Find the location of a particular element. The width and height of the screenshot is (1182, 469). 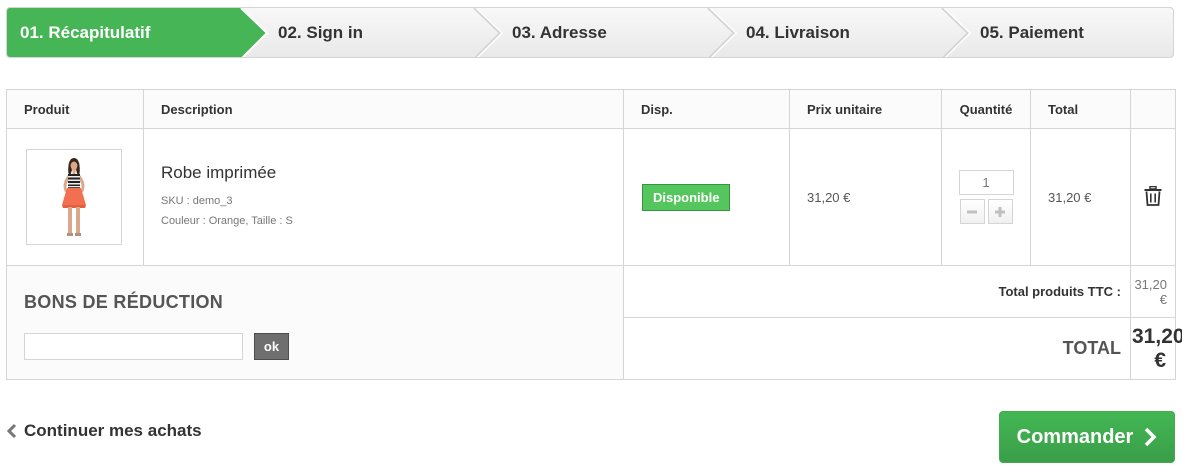

trash-icon is located at coordinates (1153, 195).